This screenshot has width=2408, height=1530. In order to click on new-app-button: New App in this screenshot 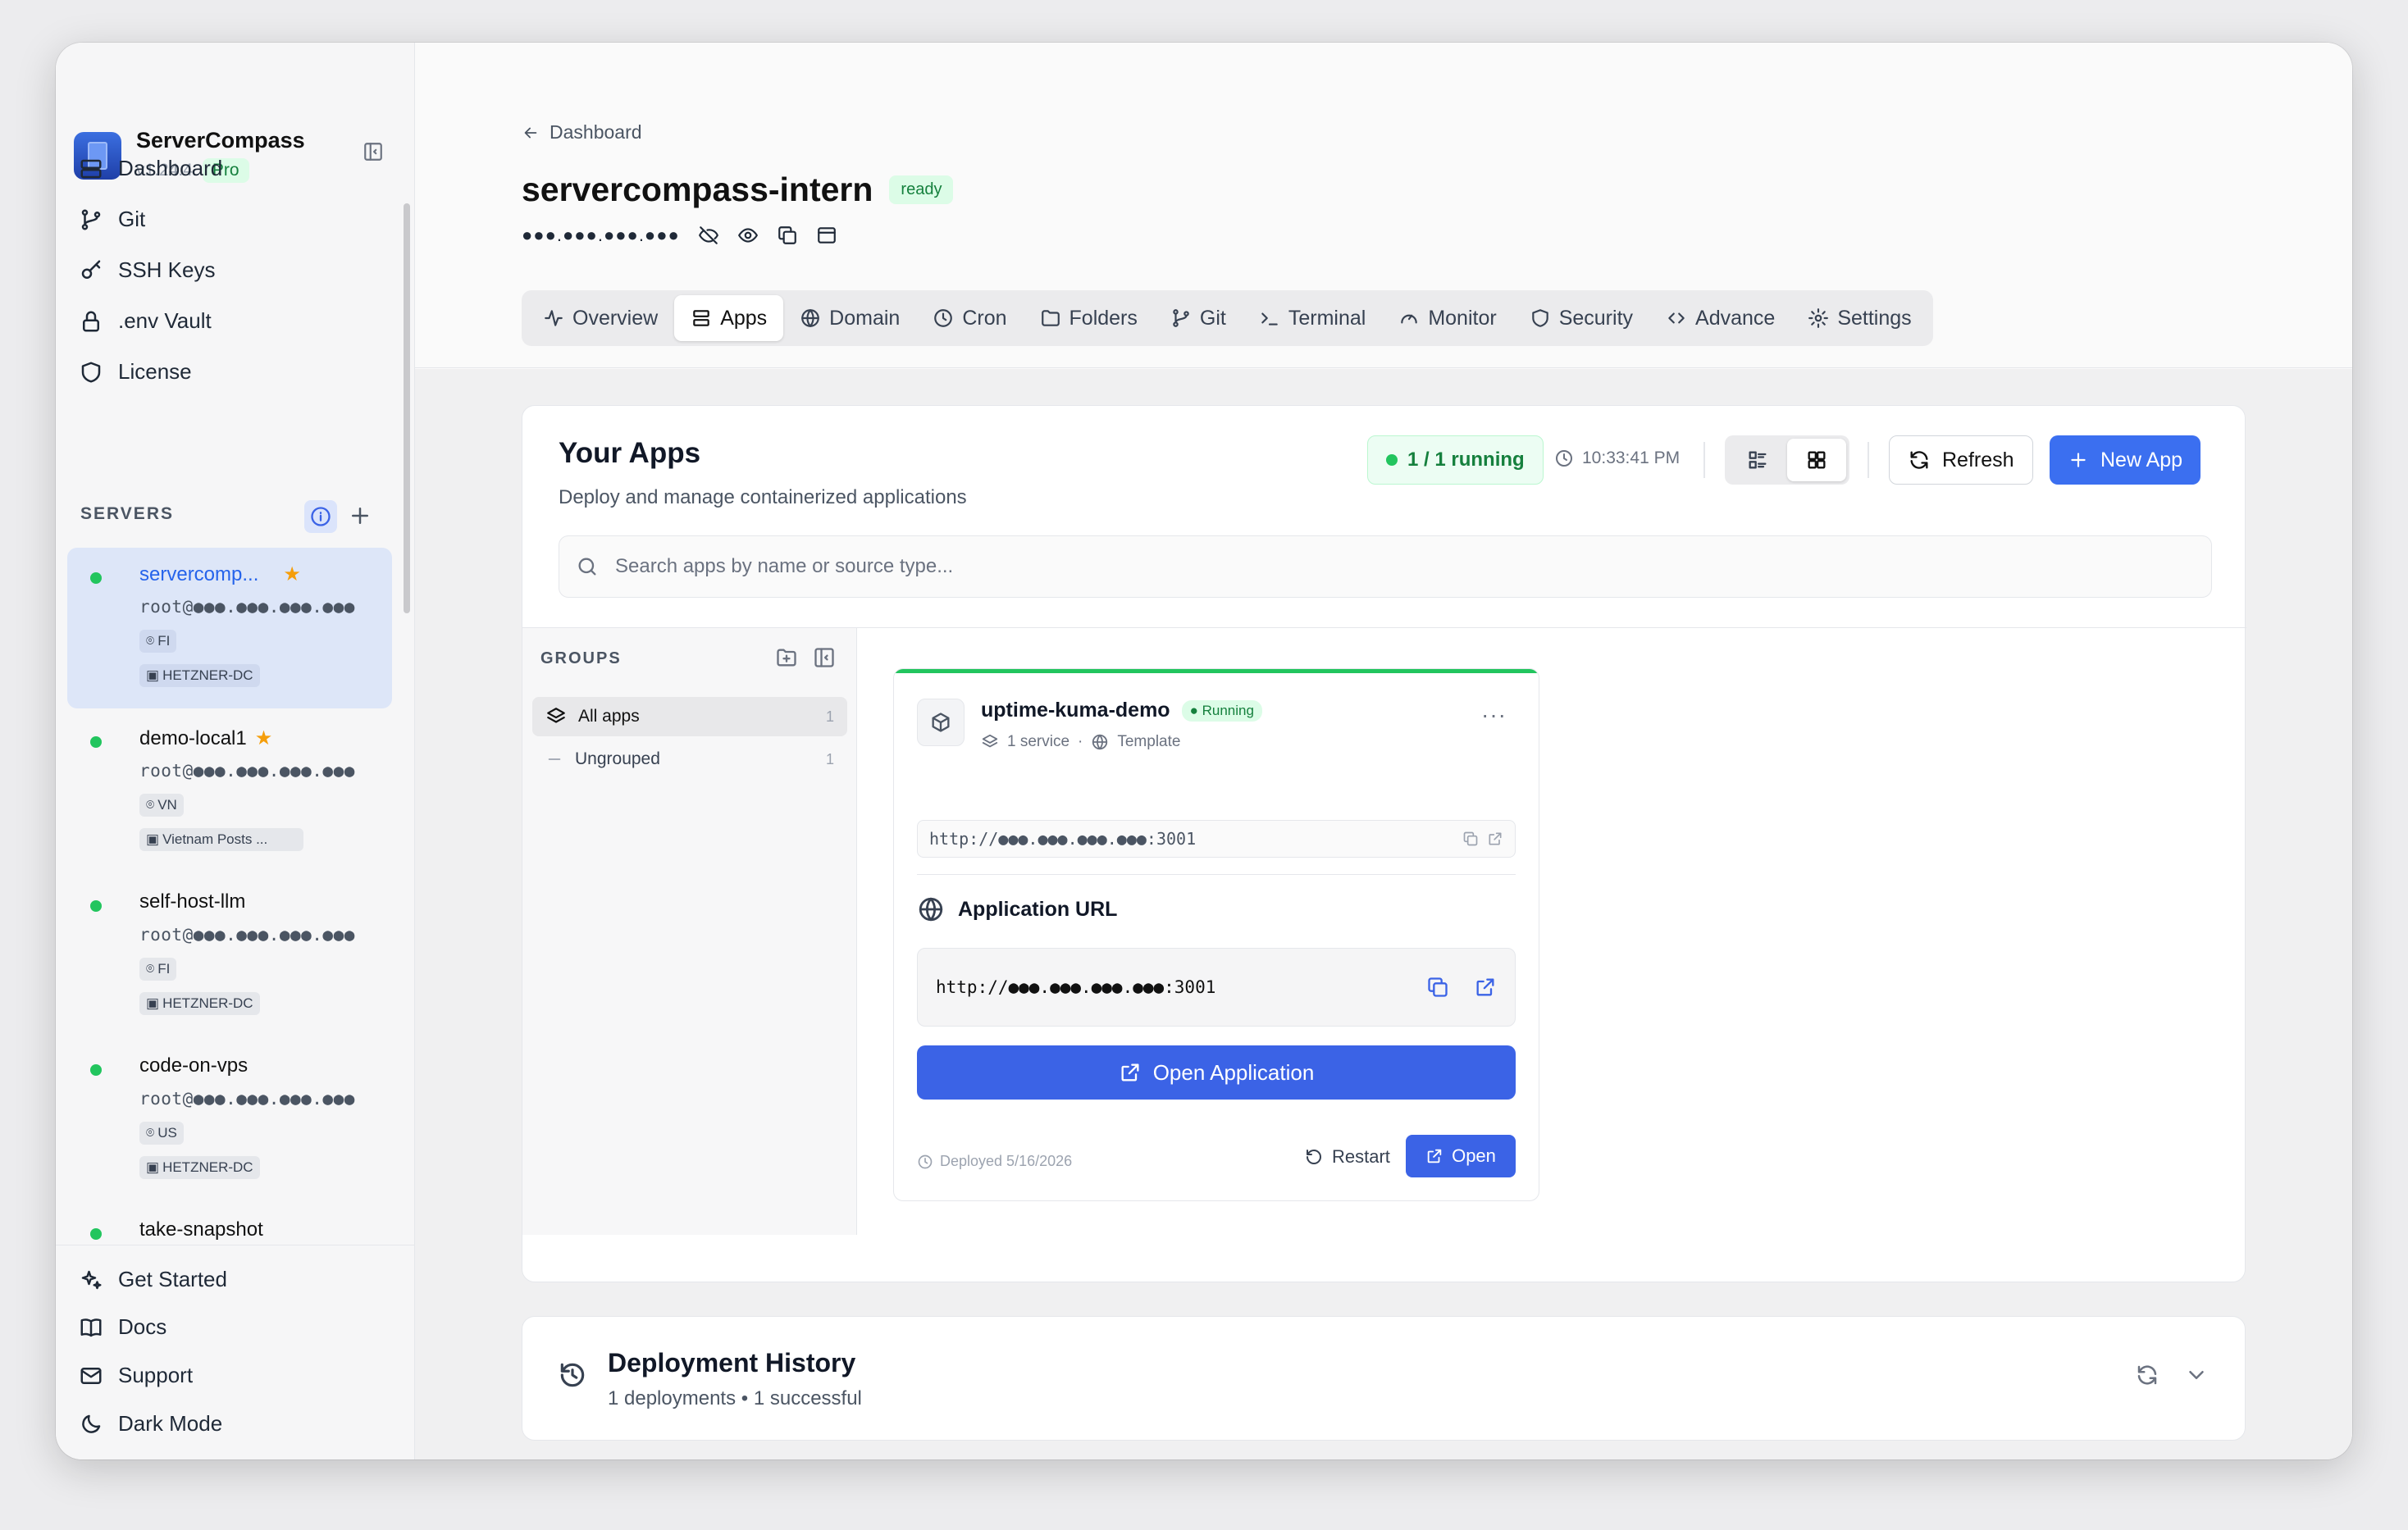, I will do `click(2125, 460)`.